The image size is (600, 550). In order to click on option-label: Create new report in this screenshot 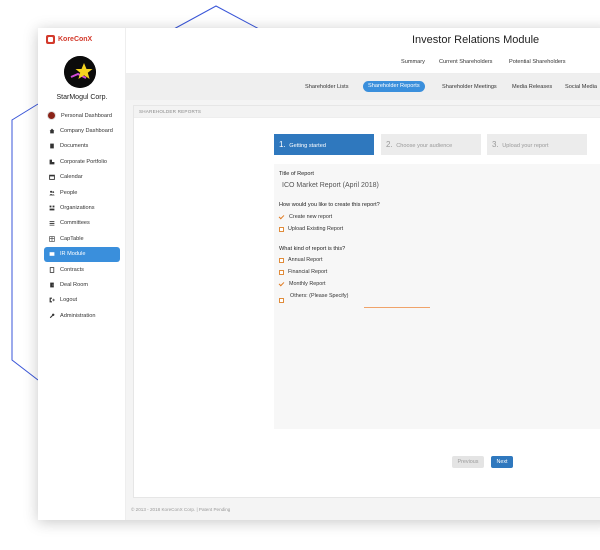, I will do `click(311, 217)`.